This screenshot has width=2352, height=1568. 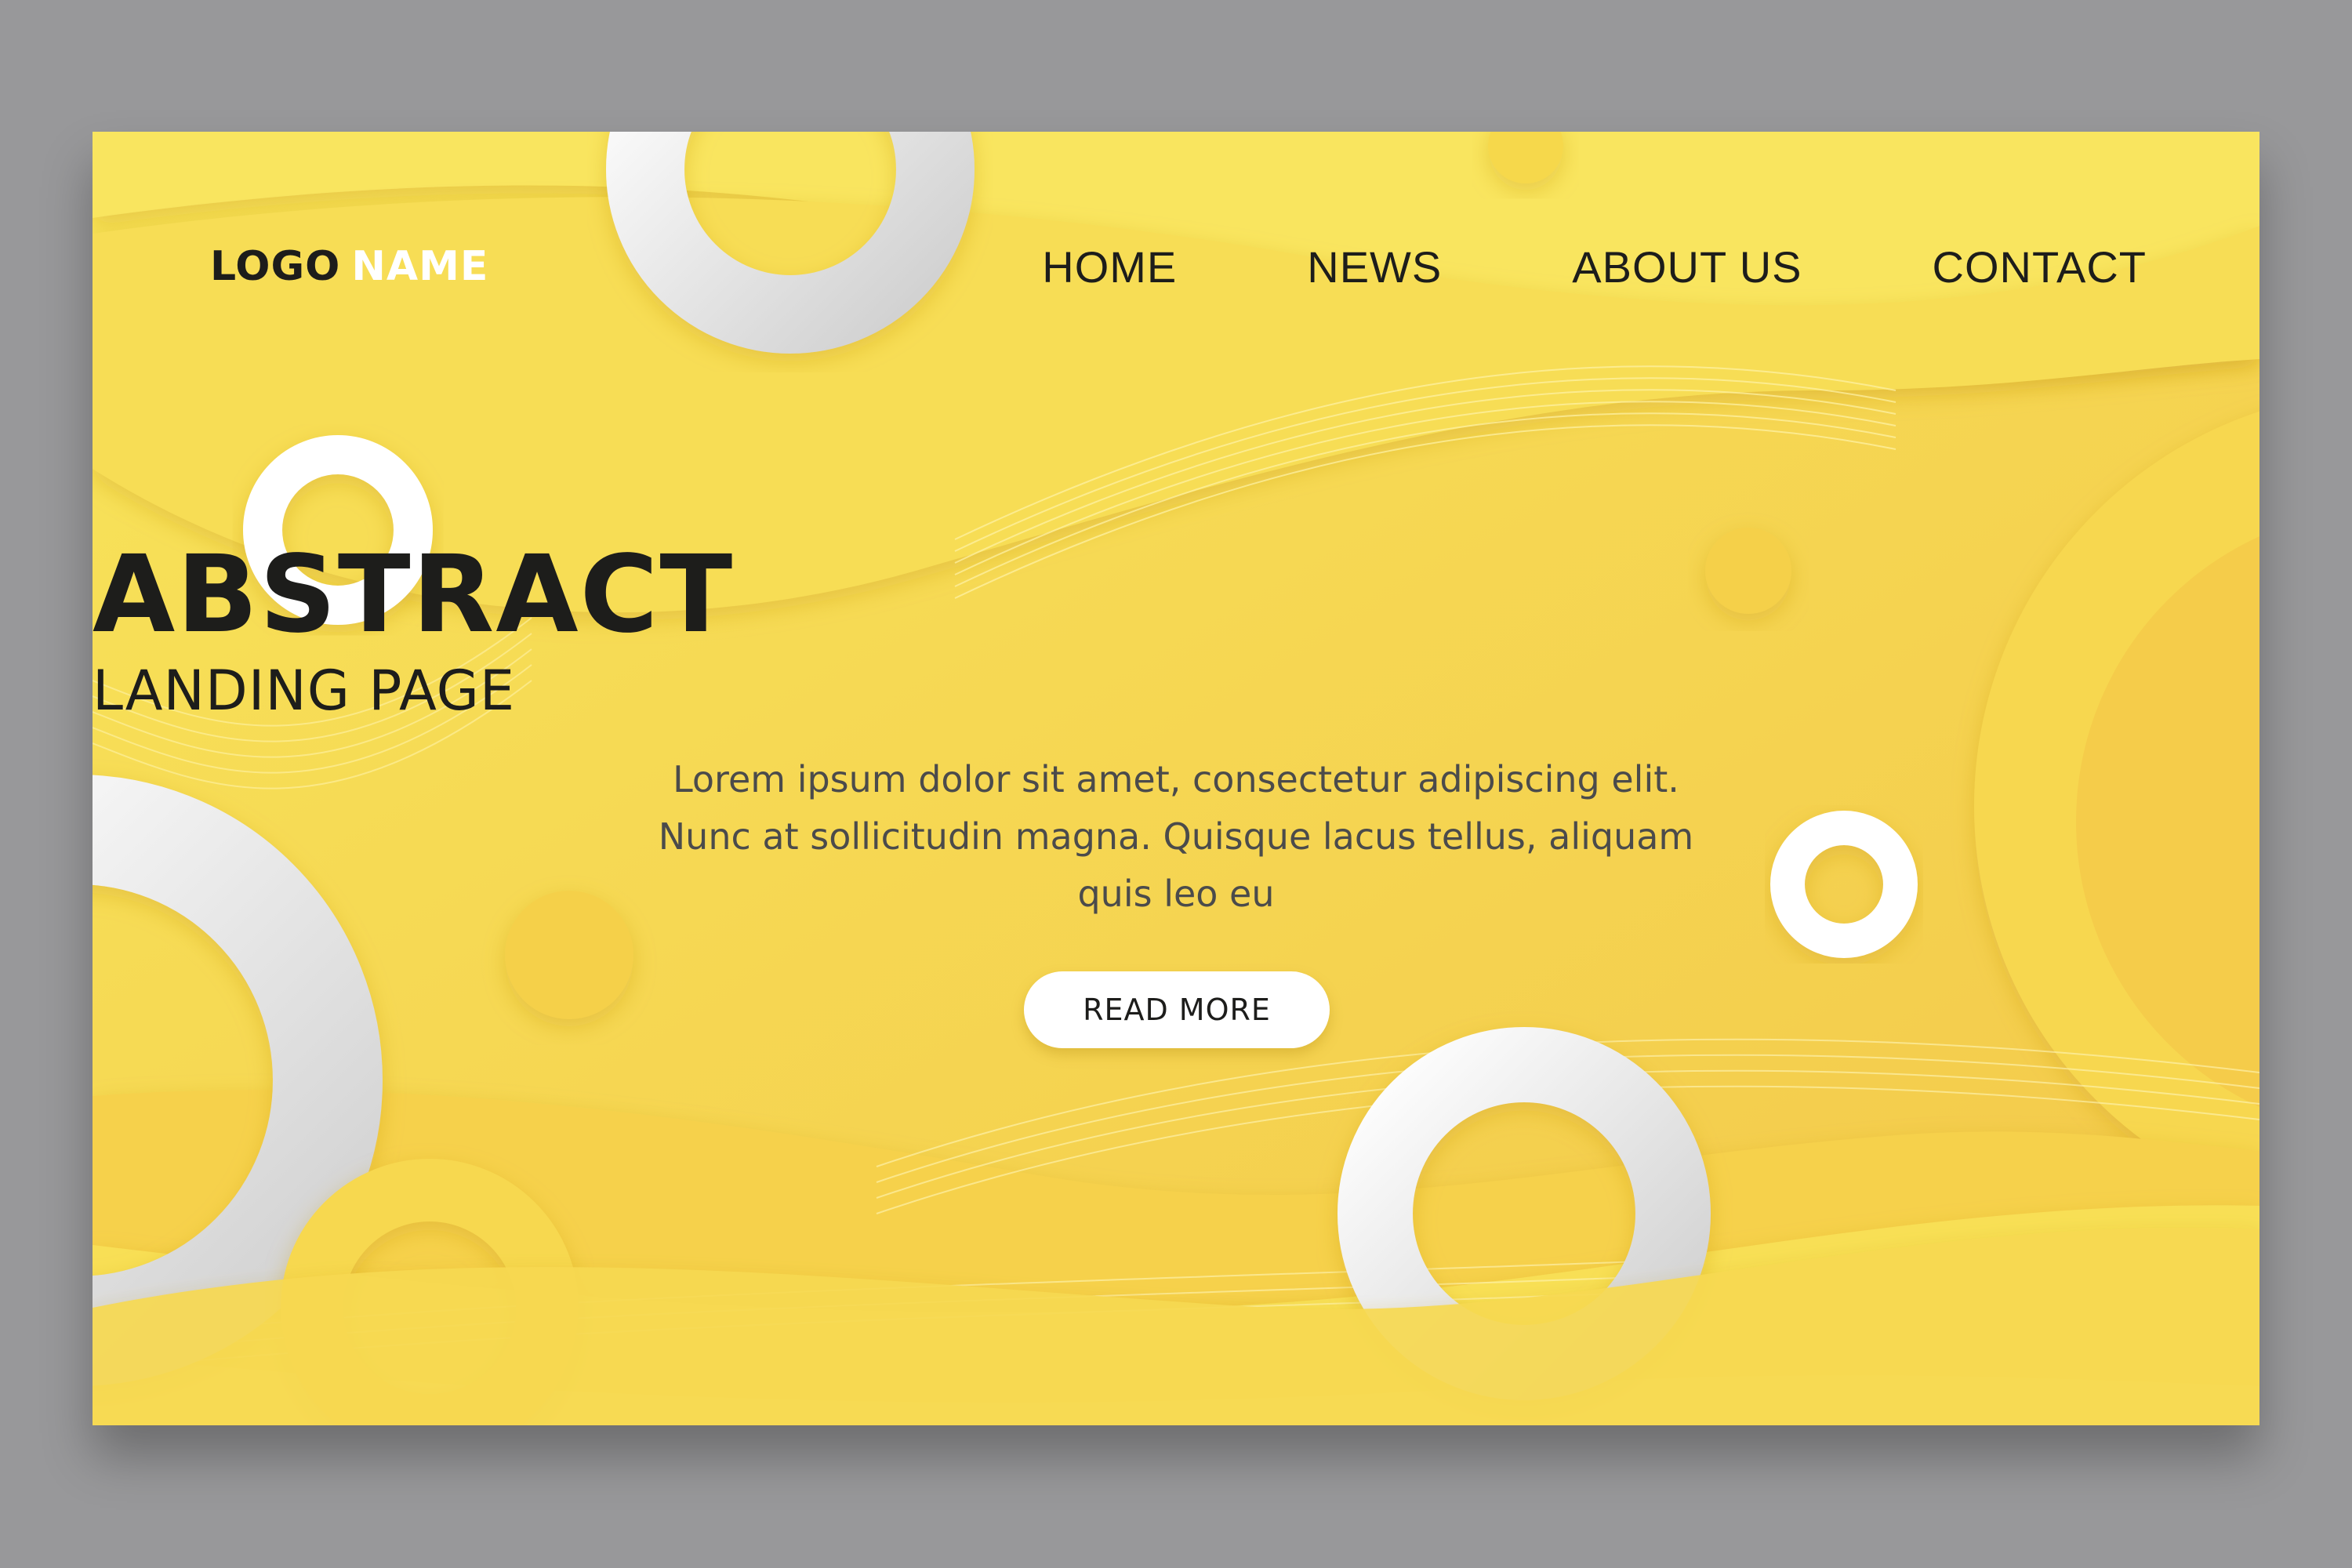 I want to click on logo-word-1: LOGO, so click(x=275, y=266).